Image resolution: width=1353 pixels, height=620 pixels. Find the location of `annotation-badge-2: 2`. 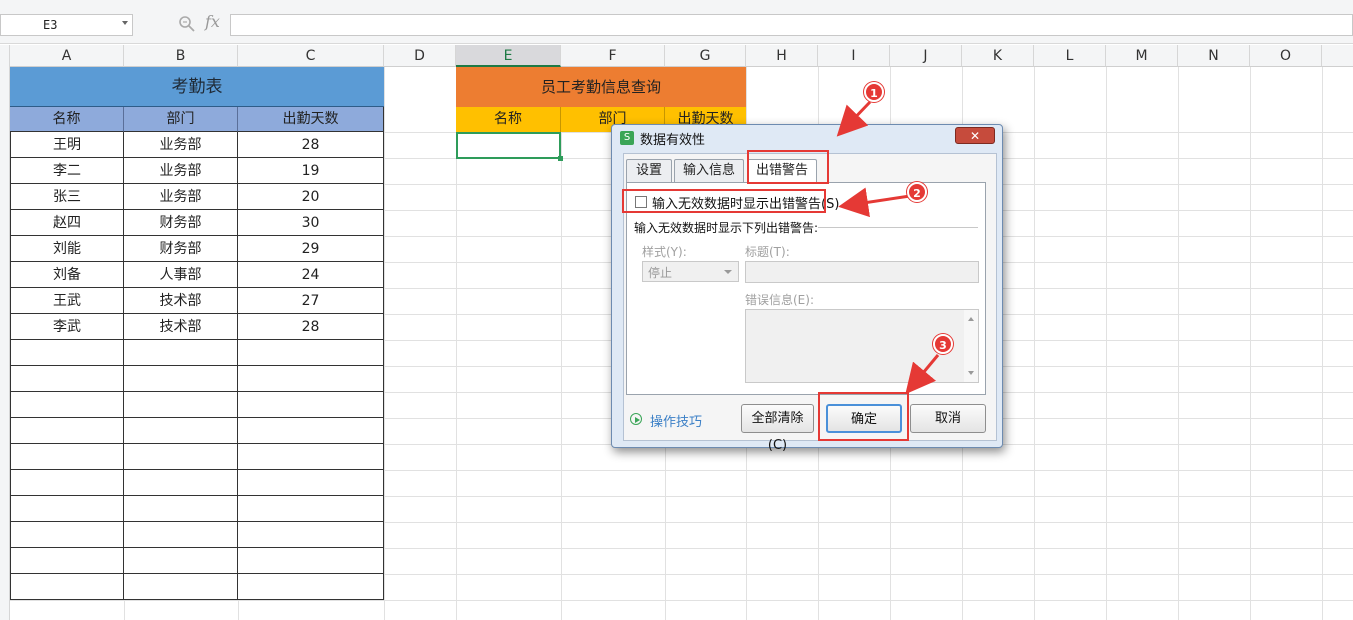

annotation-badge-2: 2 is located at coordinates (917, 192).